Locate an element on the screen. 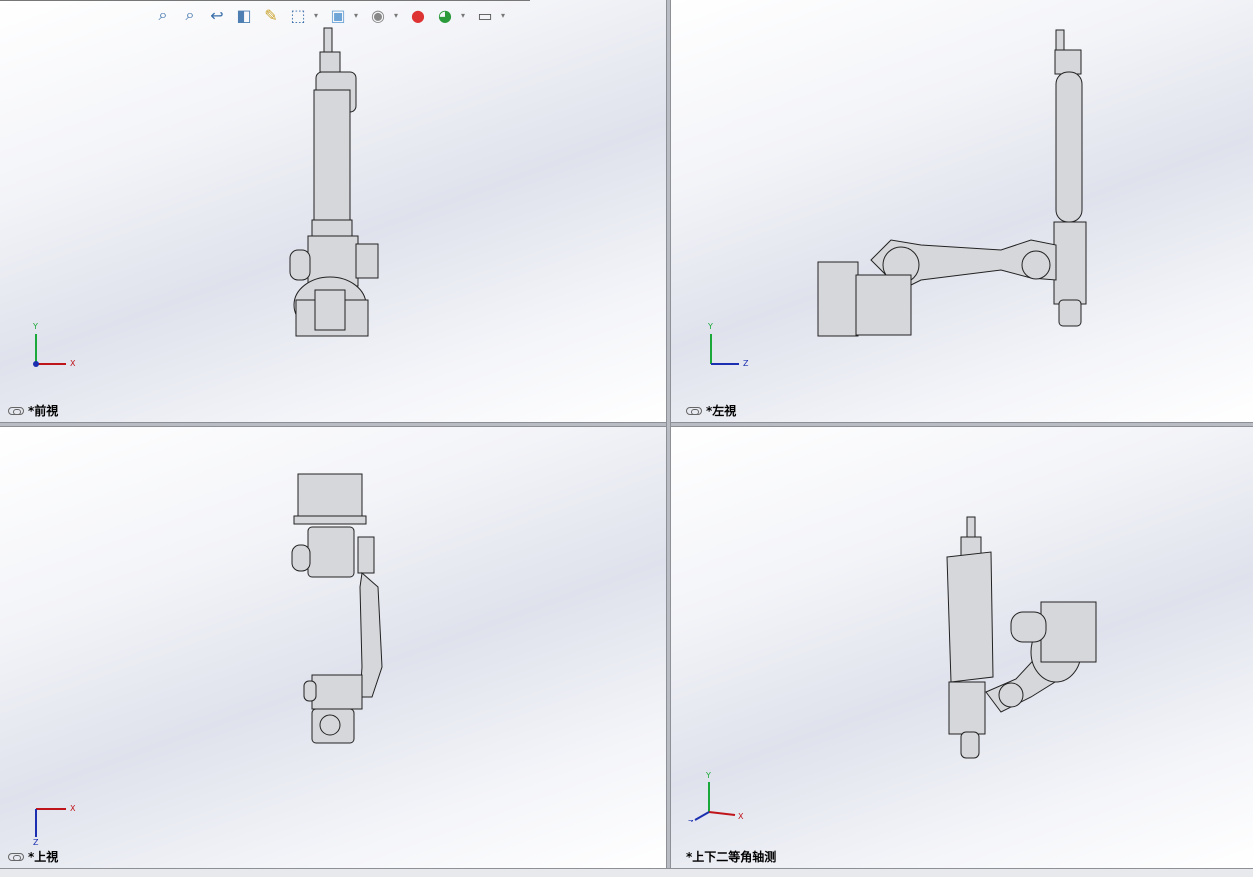 The image size is (1253, 877). view-name: *上下二等角轴测 is located at coordinates (731, 857).